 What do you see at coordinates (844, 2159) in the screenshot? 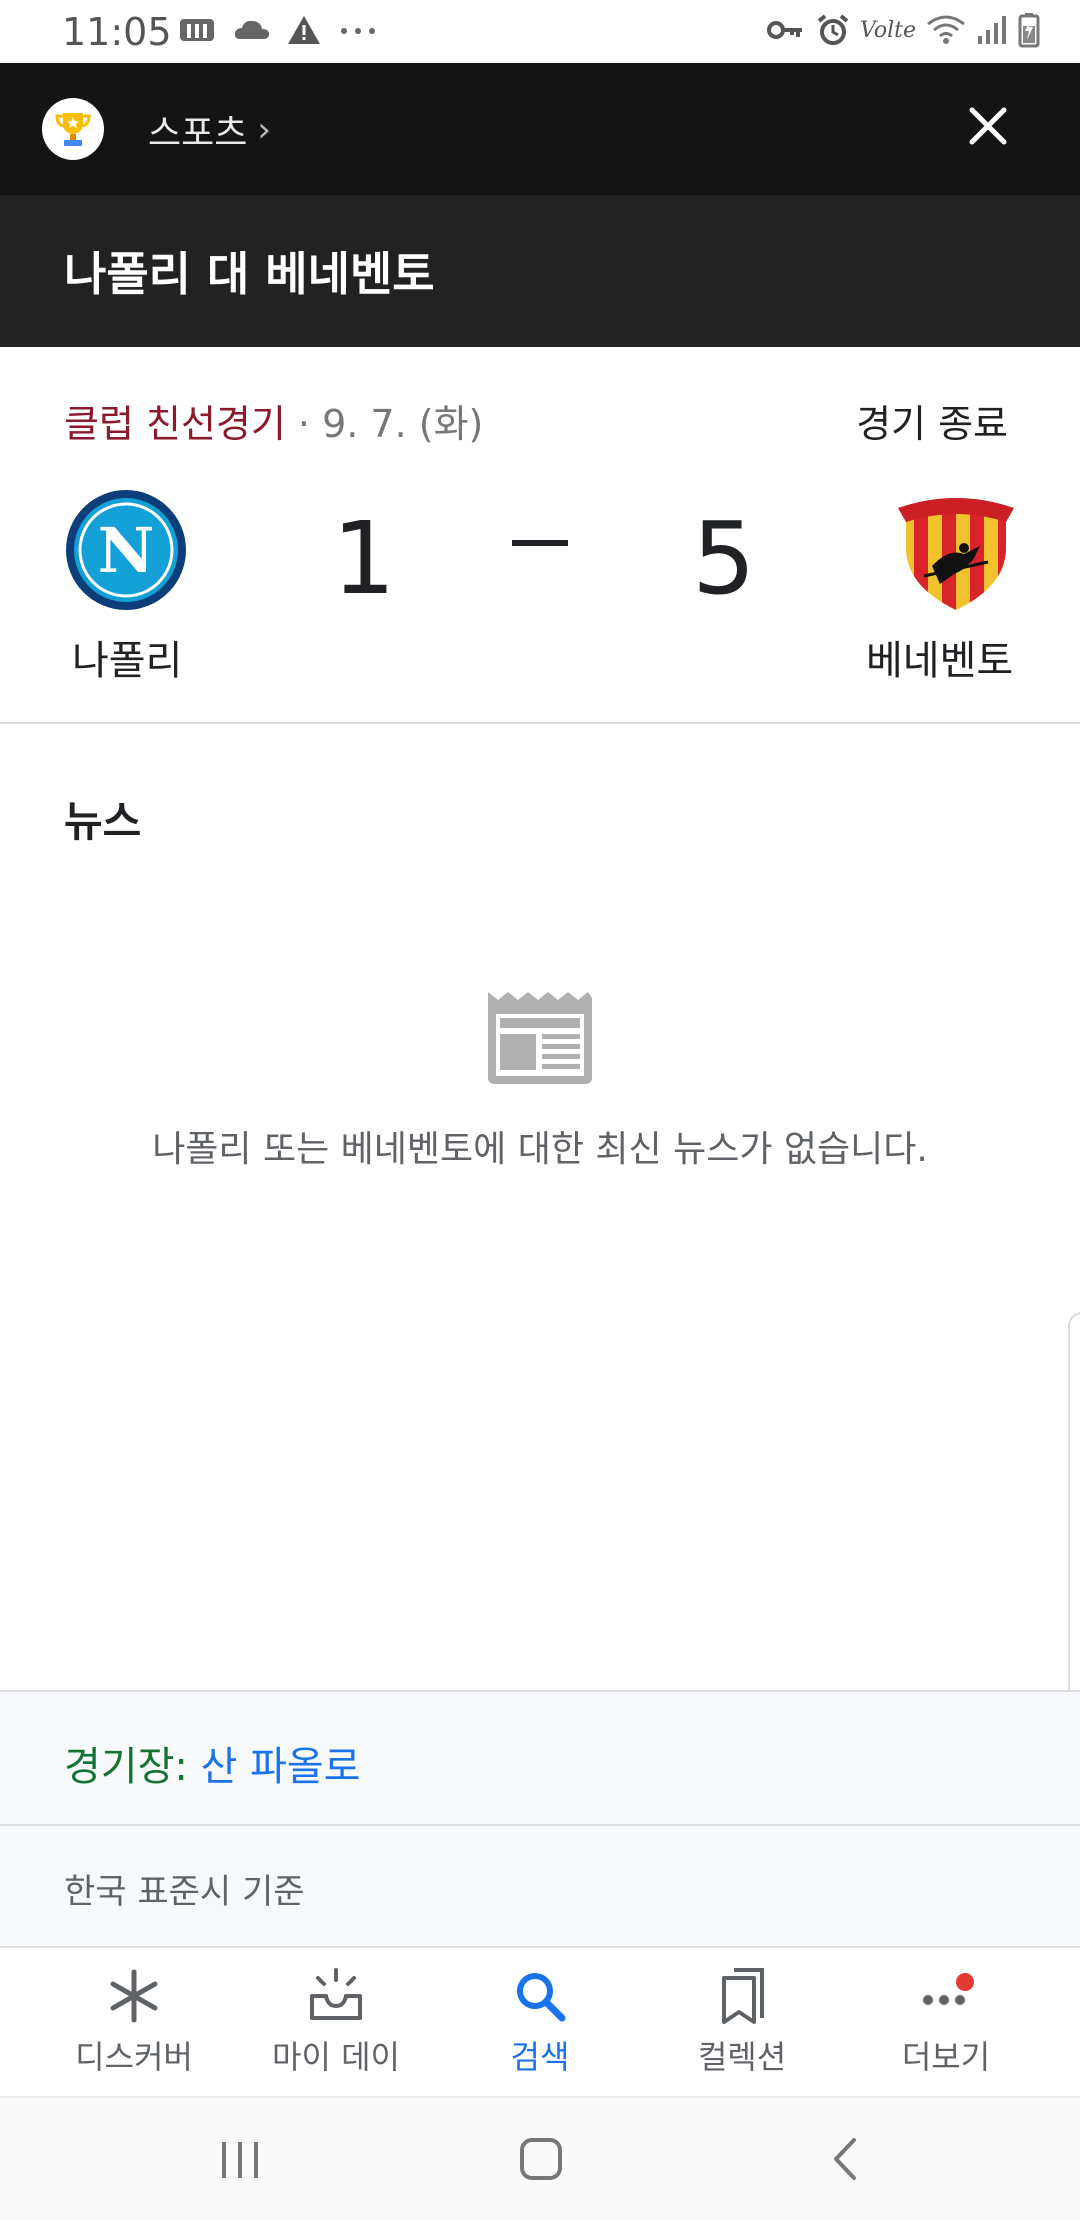
I see `back-icon` at bounding box center [844, 2159].